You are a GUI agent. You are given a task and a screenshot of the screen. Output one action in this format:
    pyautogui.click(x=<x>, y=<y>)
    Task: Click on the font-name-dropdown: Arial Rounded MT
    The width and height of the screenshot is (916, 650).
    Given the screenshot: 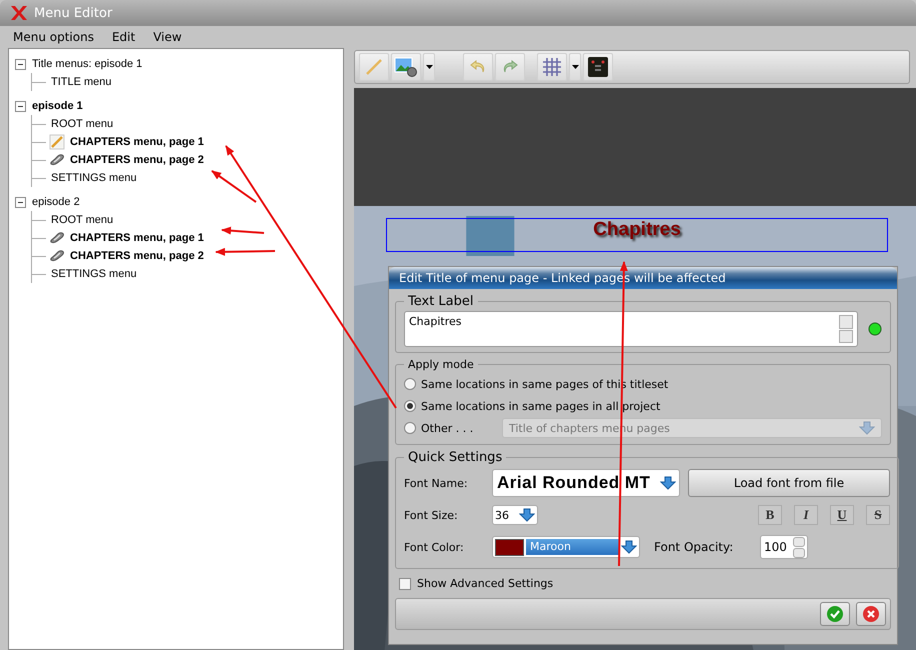 What is the action you would take?
    pyautogui.click(x=586, y=483)
    